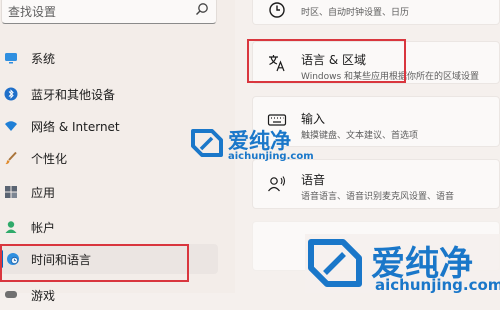 The image size is (500, 310). I want to click on monitor-icon, so click(11, 58).